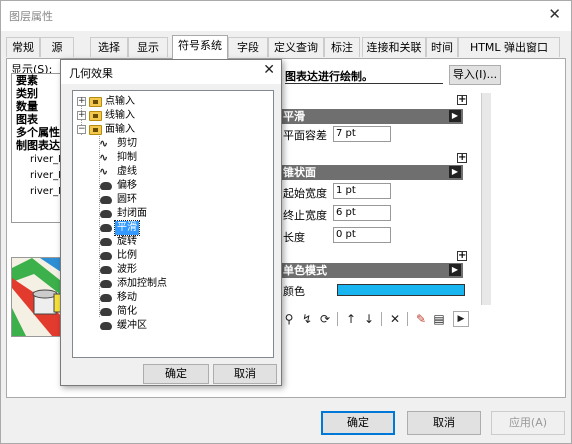  What do you see at coordinates (299, 172) in the screenshot?
I see `group-title-taper: 锥状面` at bounding box center [299, 172].